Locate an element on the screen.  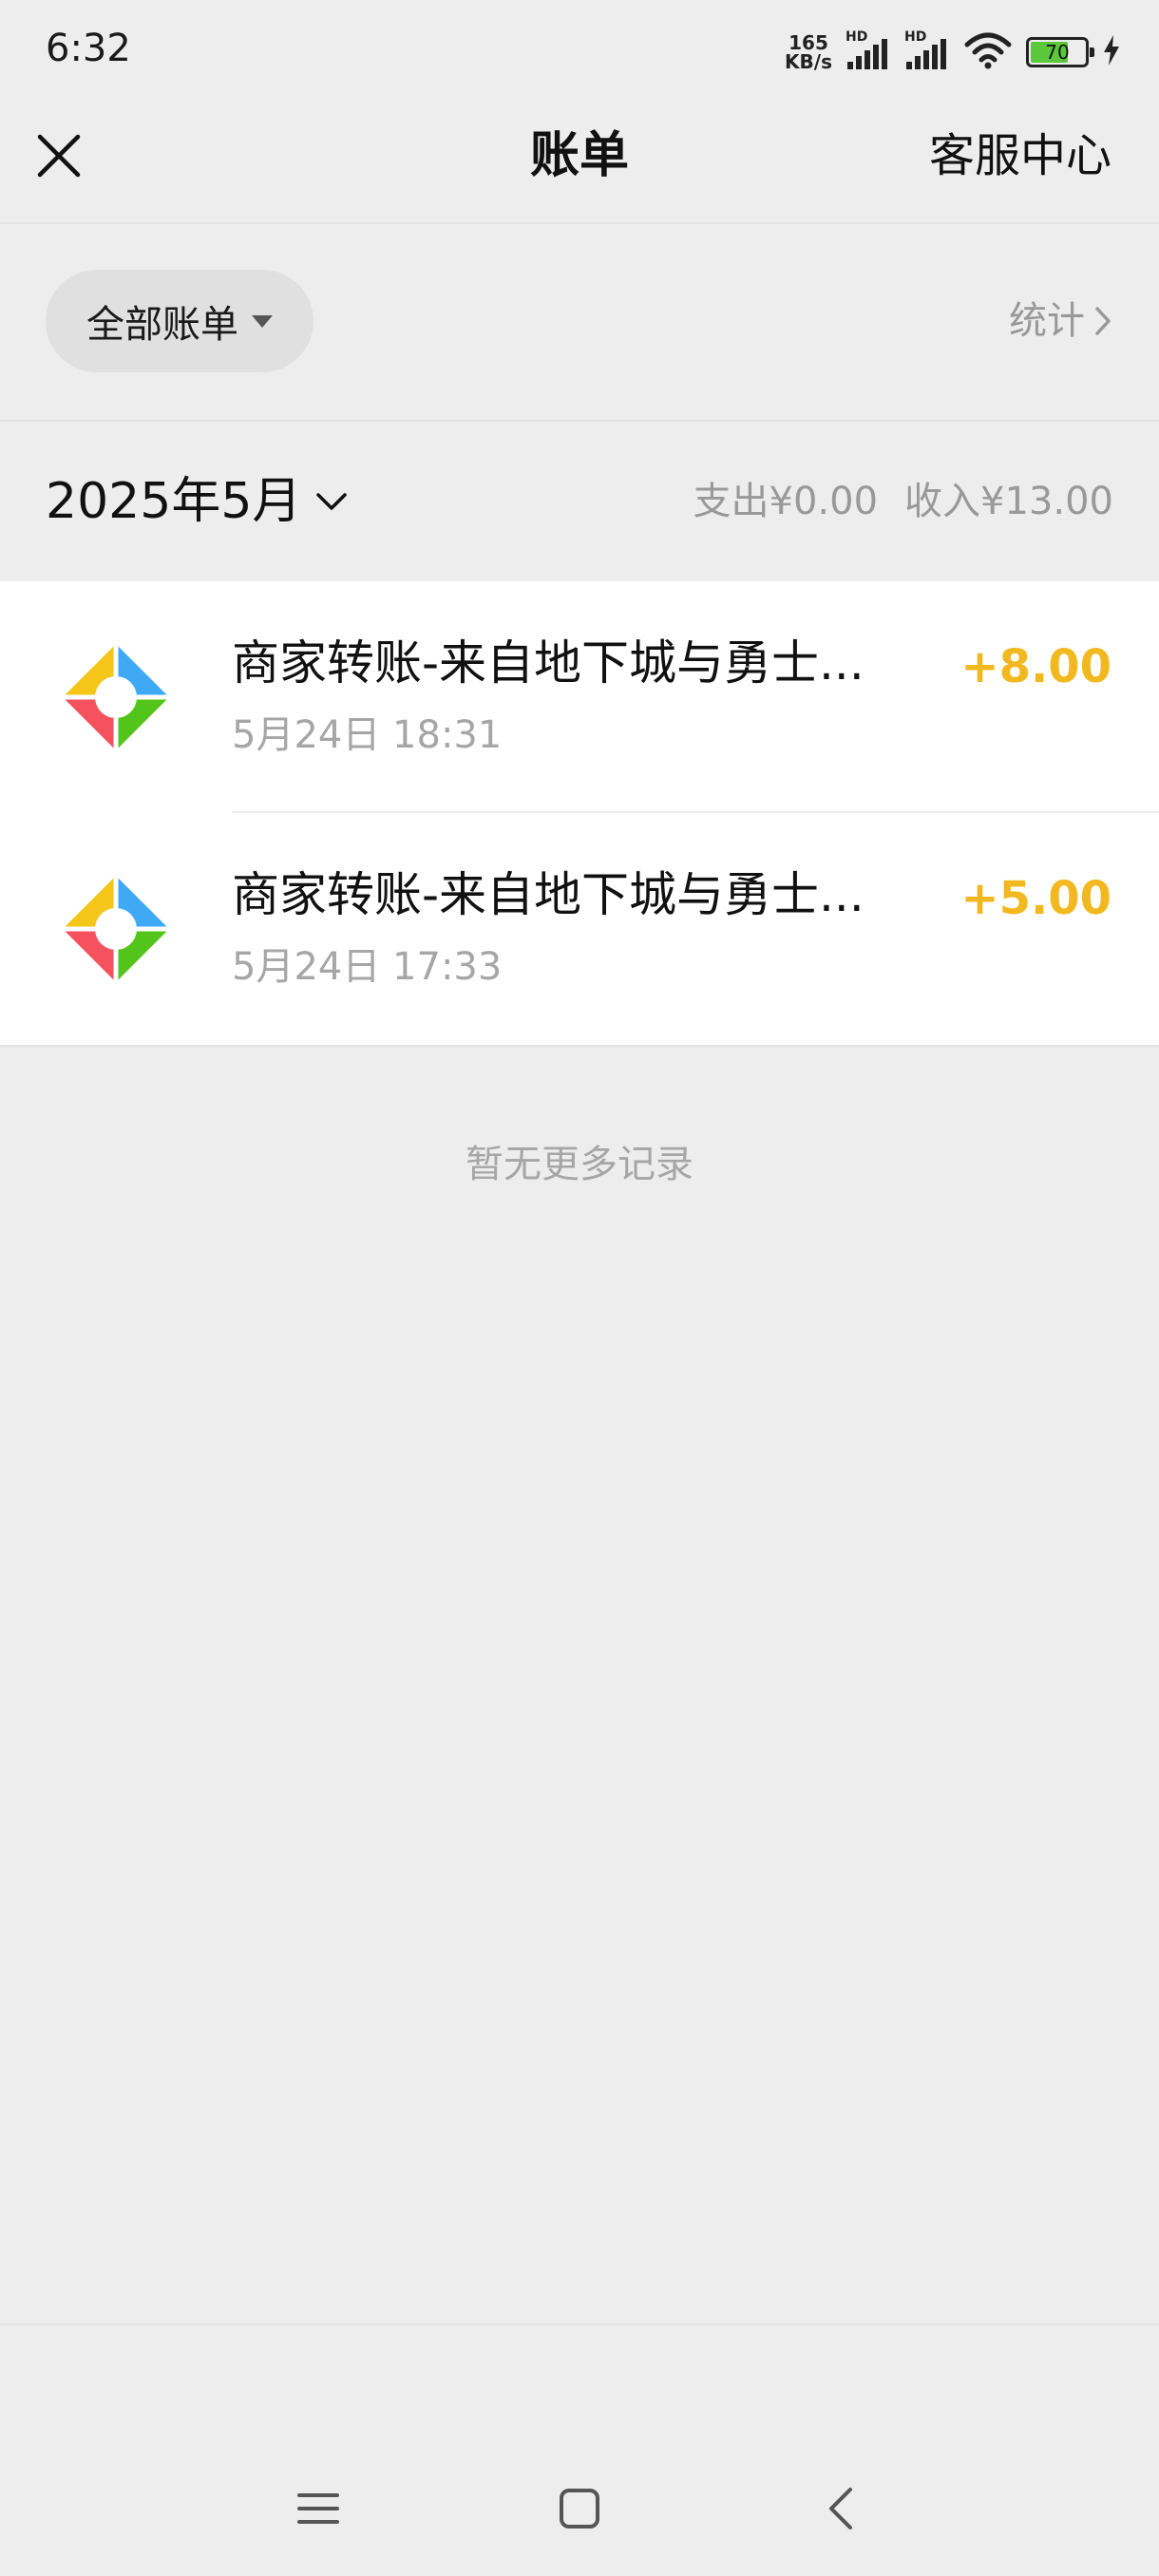
chevron-down-icon is located at coordinates (332, 501).